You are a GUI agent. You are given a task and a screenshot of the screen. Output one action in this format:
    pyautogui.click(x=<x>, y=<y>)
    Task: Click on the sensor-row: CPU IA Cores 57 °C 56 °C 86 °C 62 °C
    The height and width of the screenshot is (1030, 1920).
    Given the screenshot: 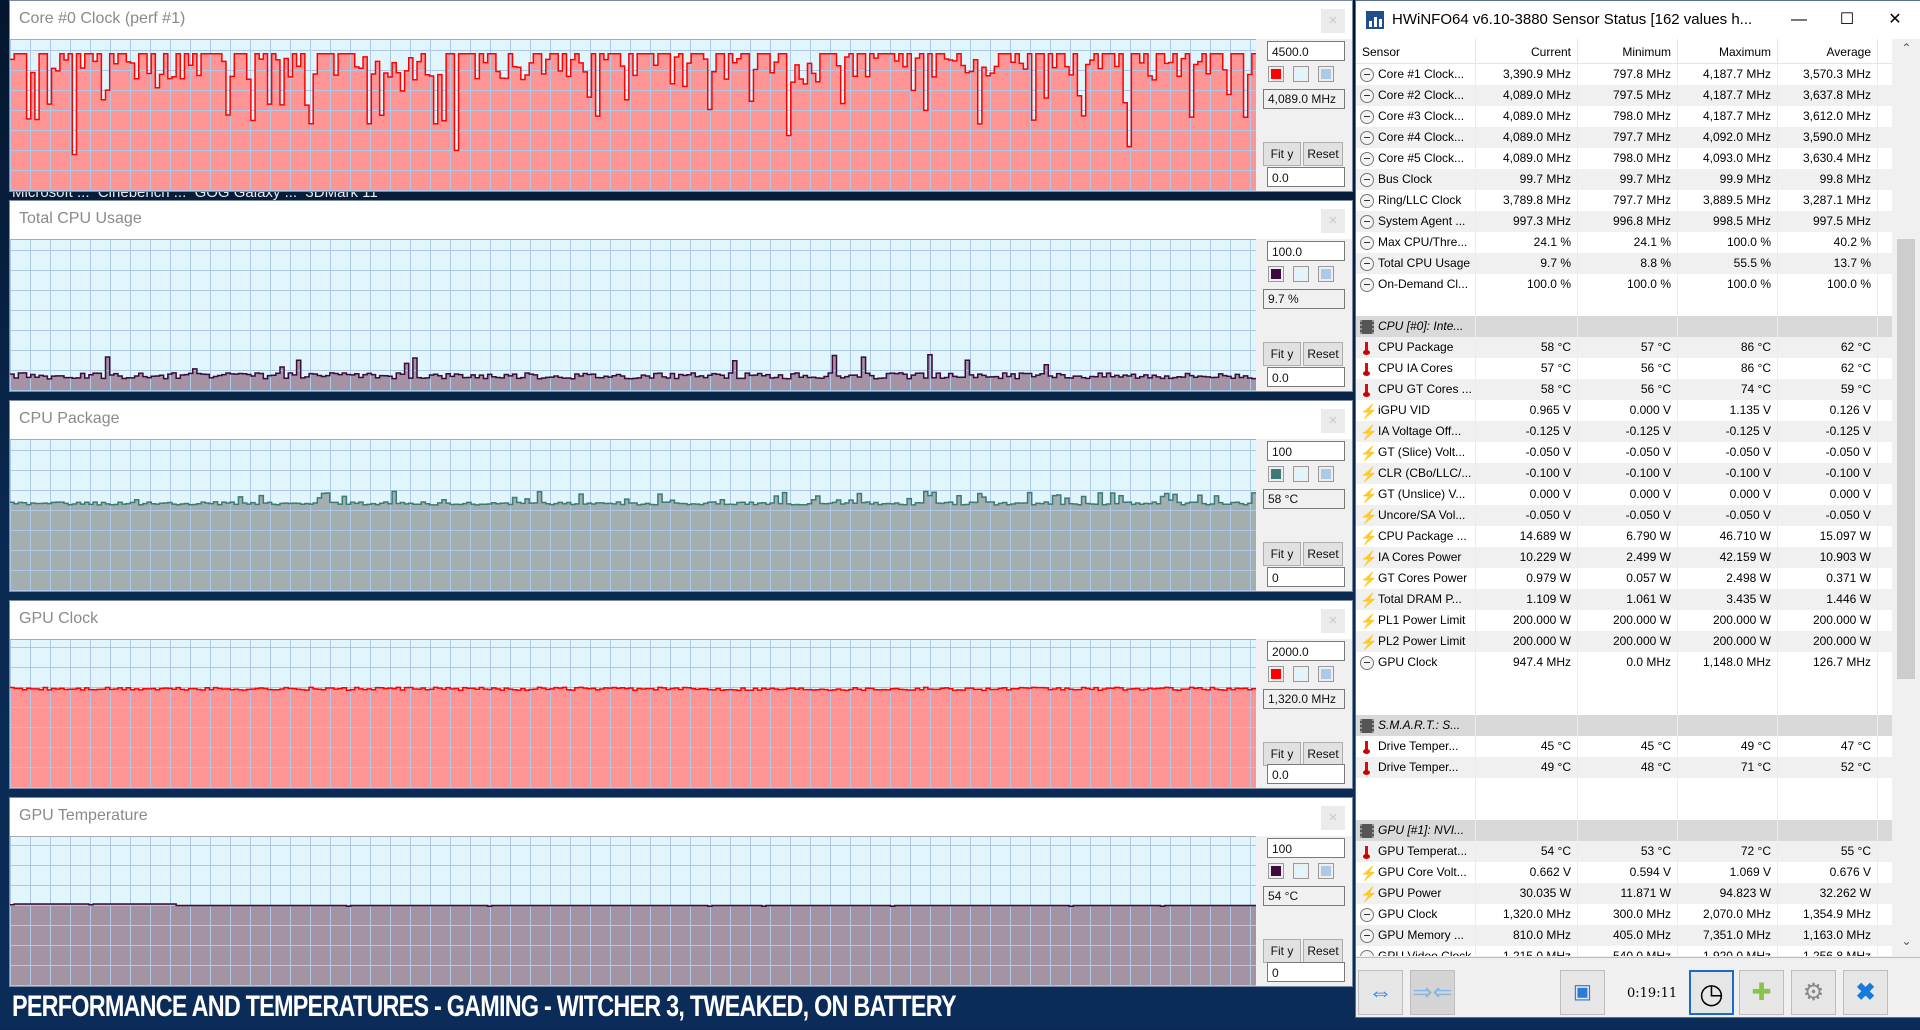 What is the action you would take?
    pyautogui.click(x=1624, y=368)
    